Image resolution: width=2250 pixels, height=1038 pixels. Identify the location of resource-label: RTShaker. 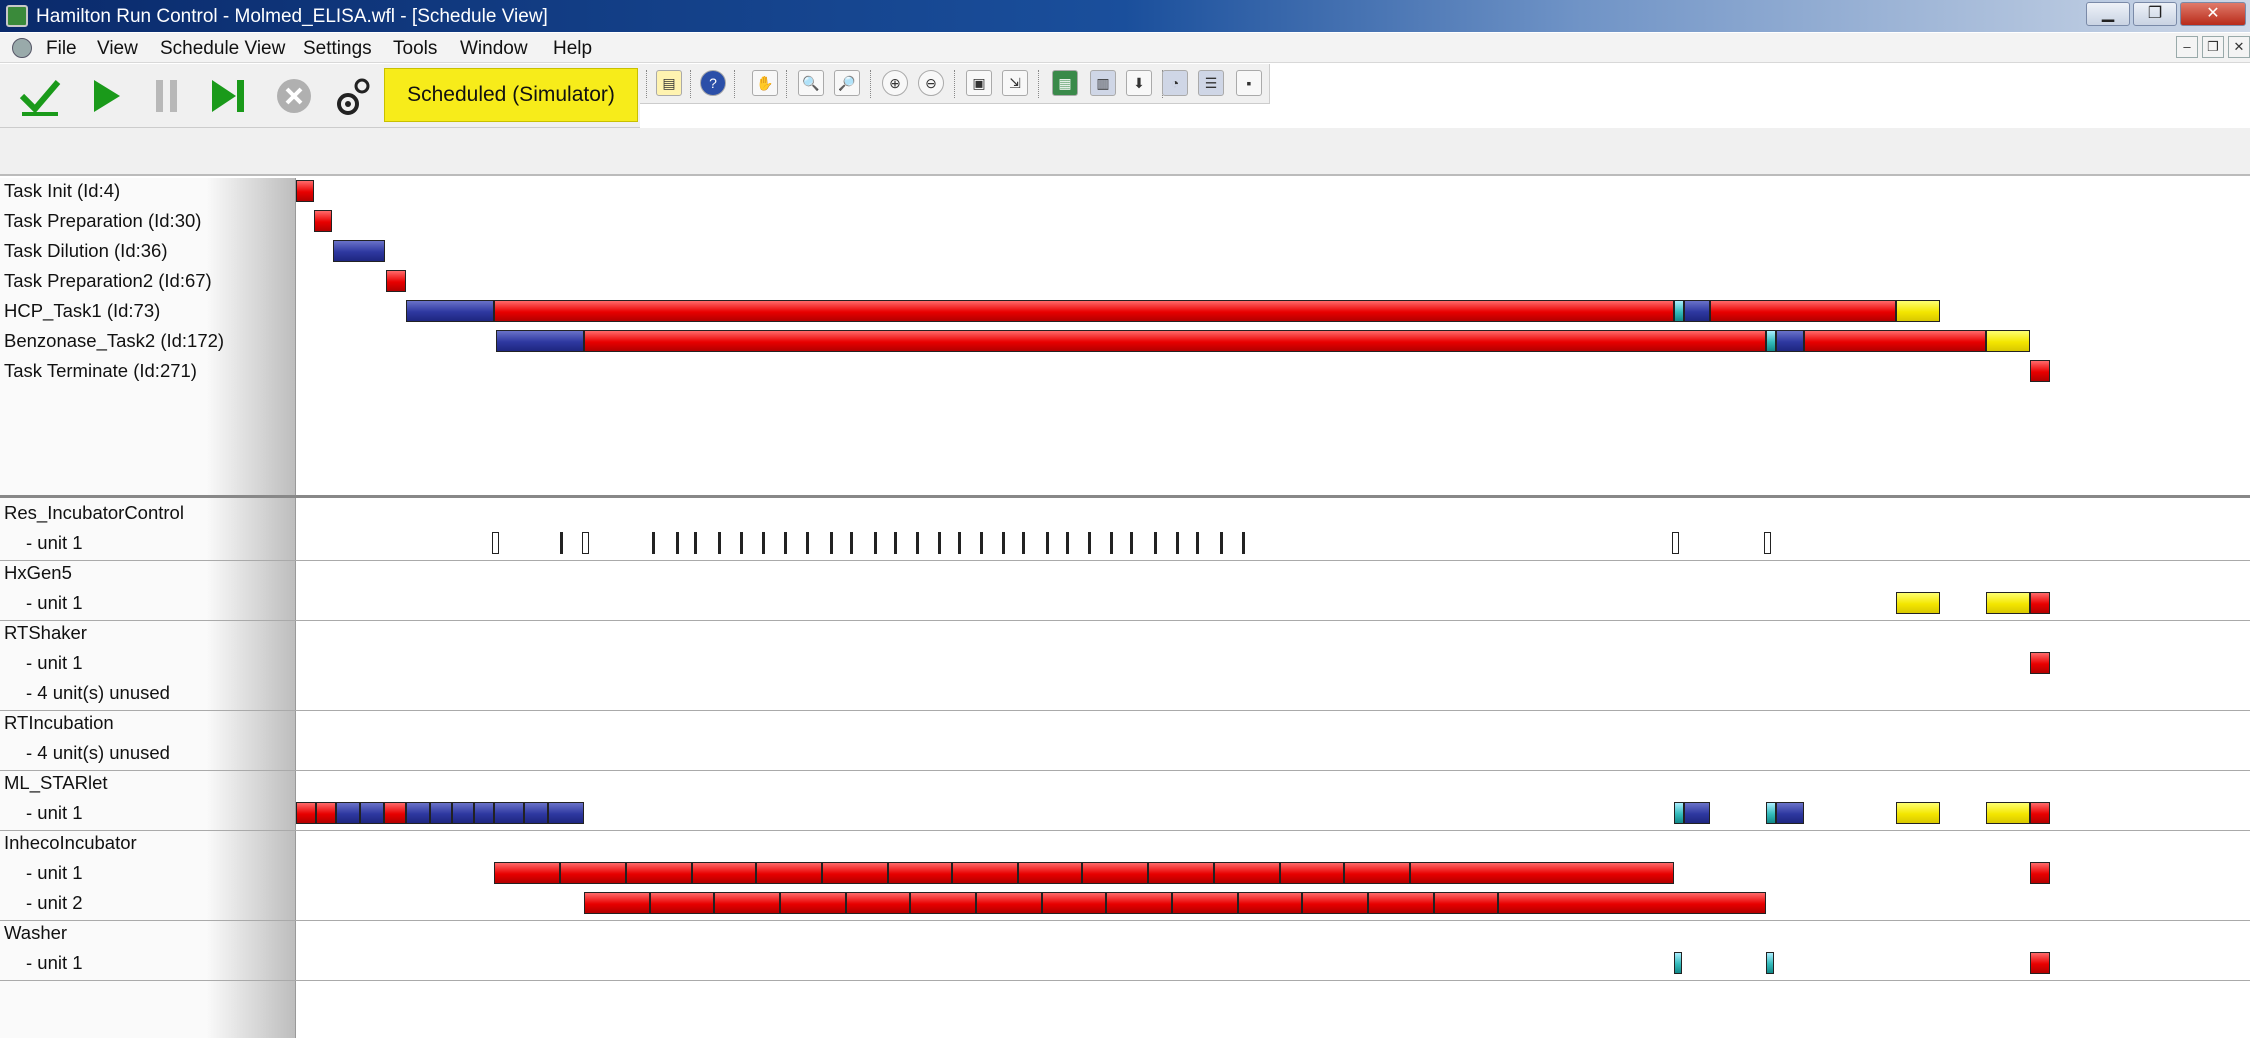
(45, 633).